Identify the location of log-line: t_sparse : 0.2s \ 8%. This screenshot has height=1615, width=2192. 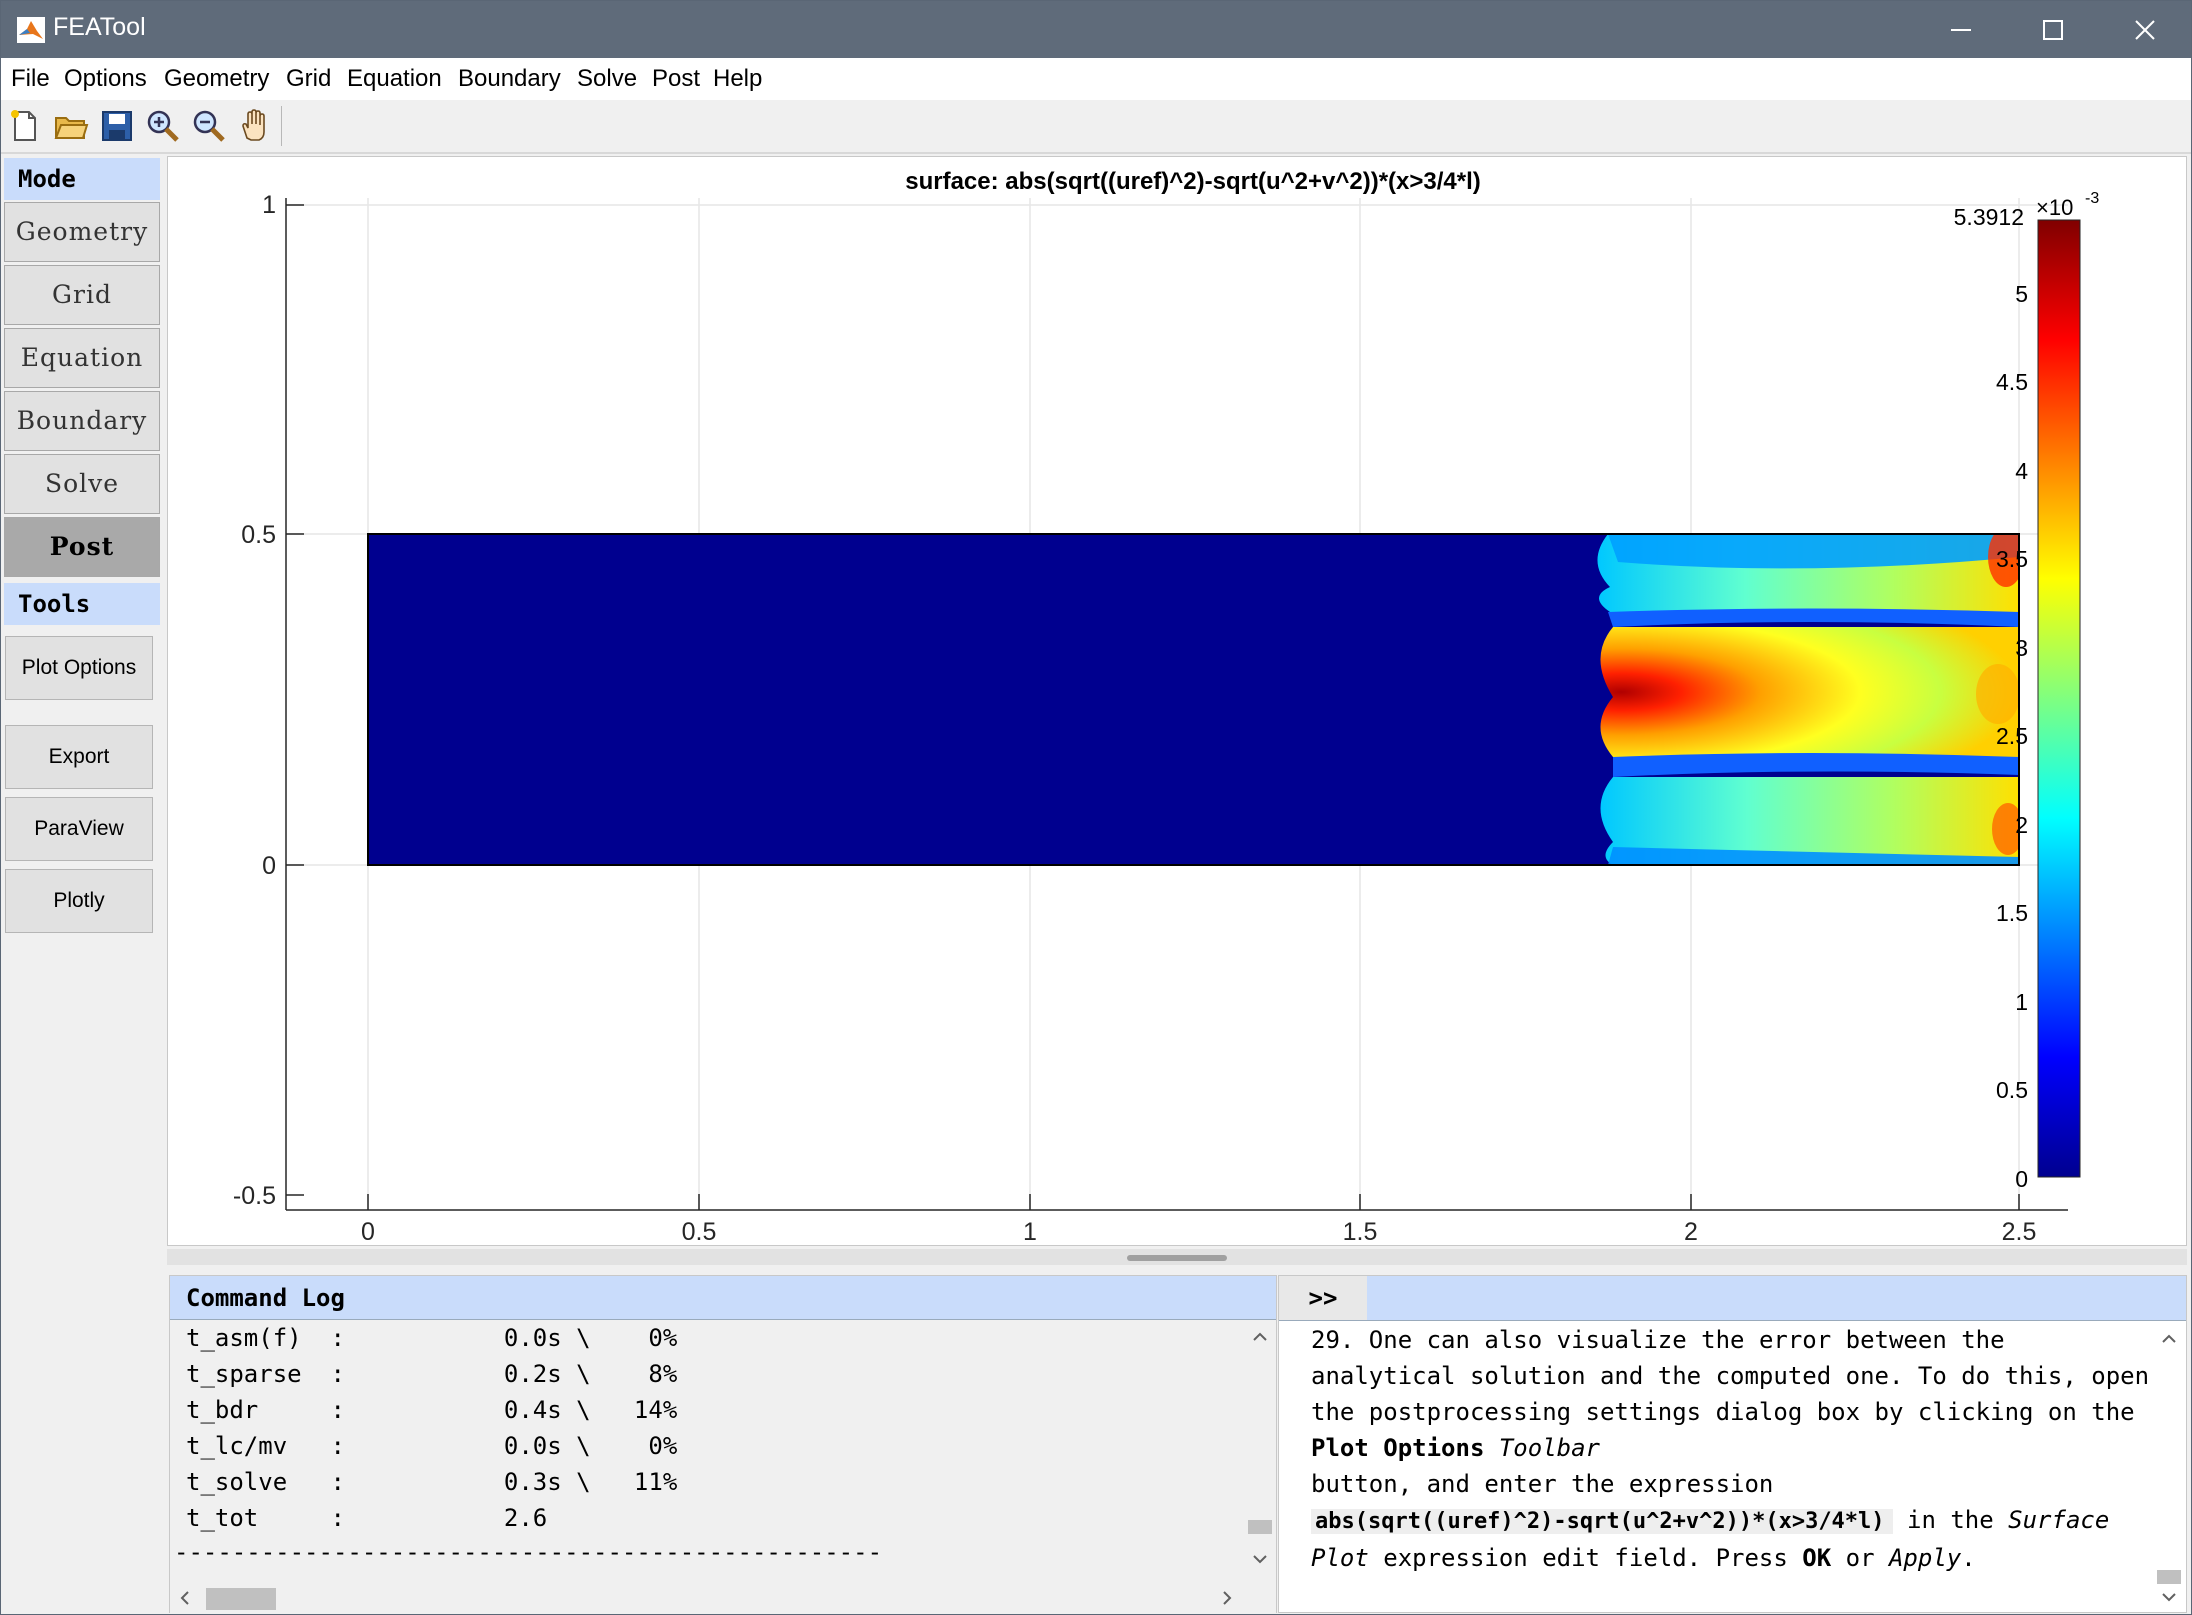
(432, 1374).